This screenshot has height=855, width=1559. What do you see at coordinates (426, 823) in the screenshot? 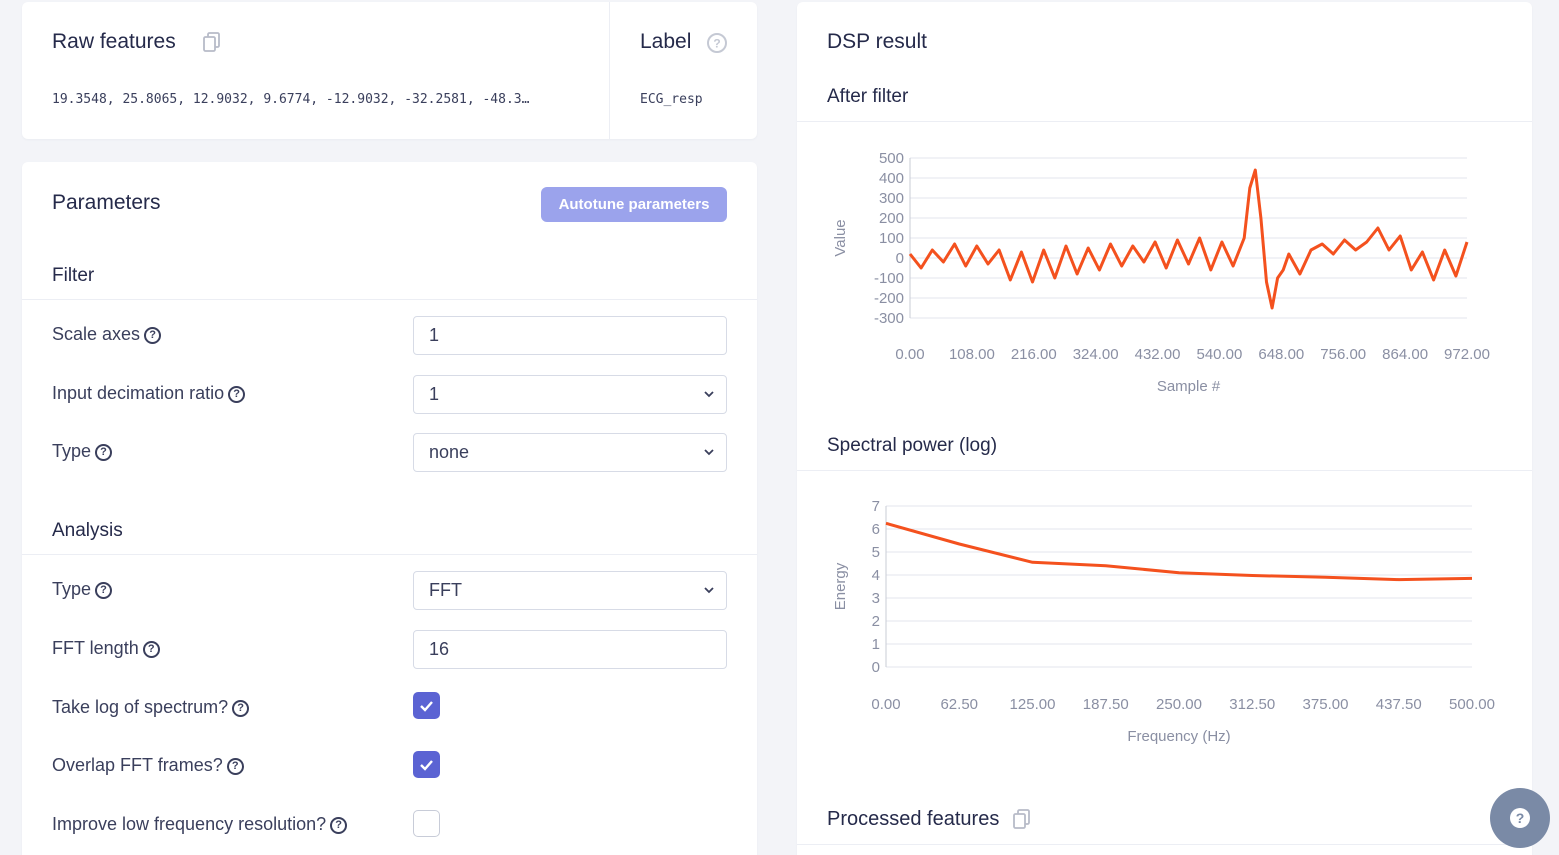
I see `low-freq-checkbox` at bounding box center [426, 823].